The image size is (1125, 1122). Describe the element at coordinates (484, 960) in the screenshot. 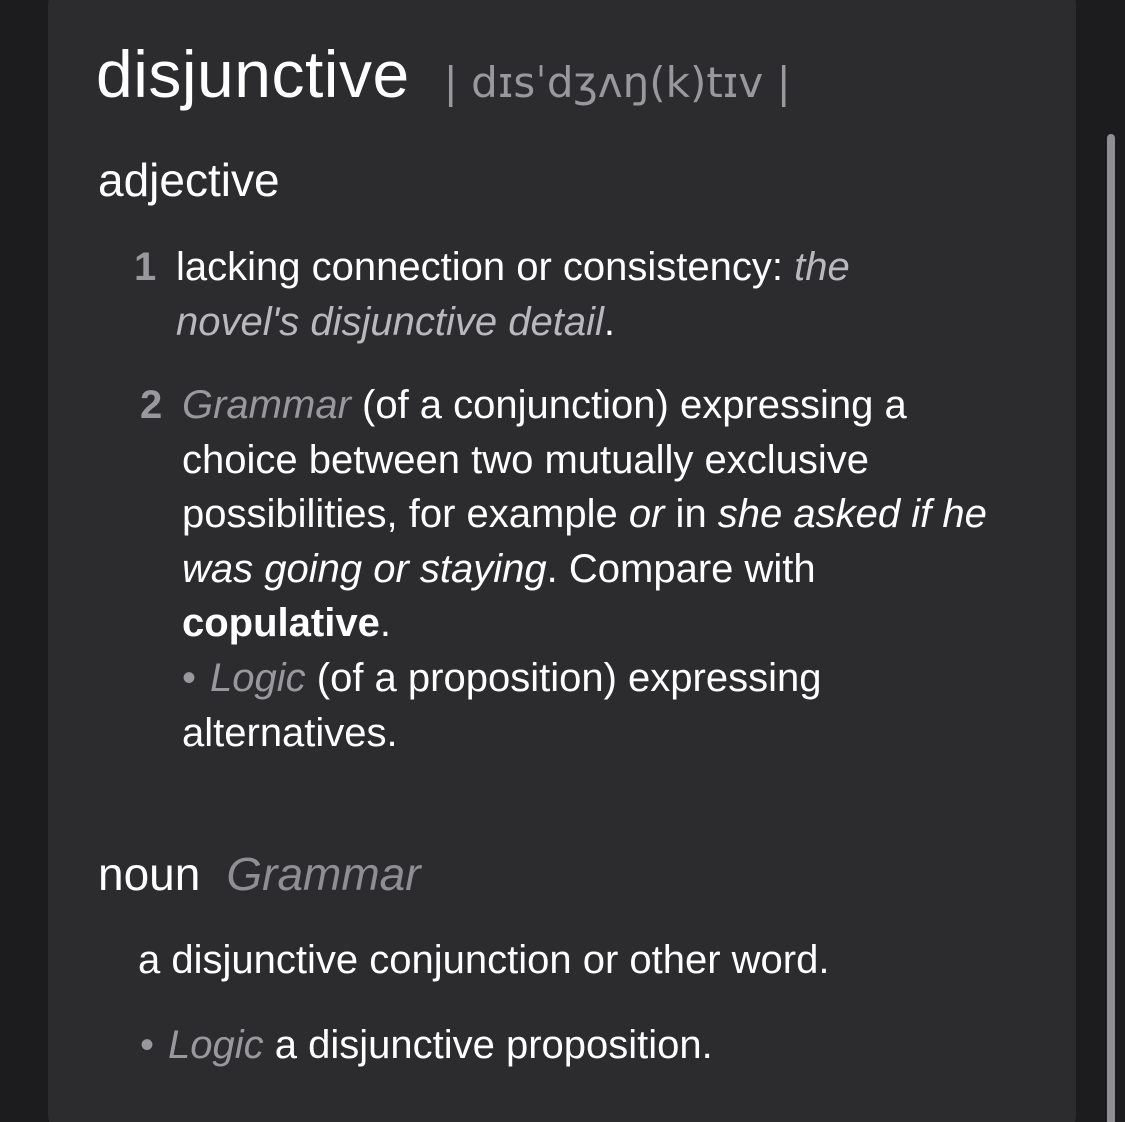

I see `sense-definition: a disjunctive conjunction or other word.` at that location.